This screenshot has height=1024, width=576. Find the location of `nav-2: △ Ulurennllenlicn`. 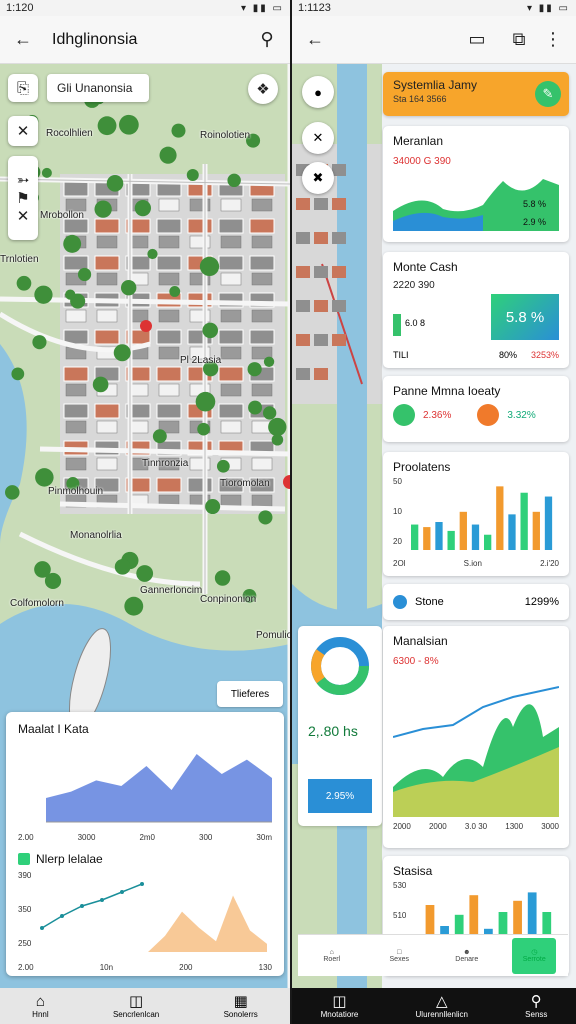

nav-2: △ Ulurennllenlicn is located at coordinates (442, 1005).